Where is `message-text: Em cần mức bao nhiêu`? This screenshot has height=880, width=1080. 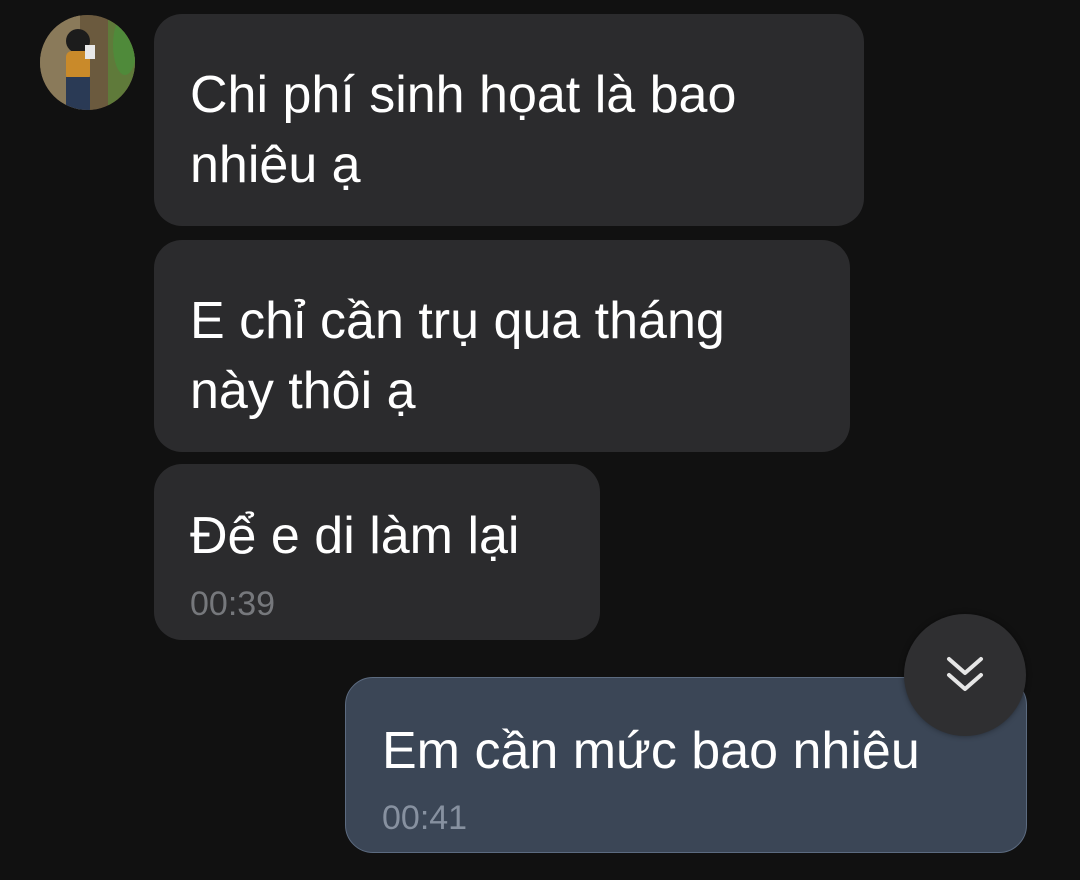 message-text: Em cần mức bao nhiêu is located at coordinates (651, 751).